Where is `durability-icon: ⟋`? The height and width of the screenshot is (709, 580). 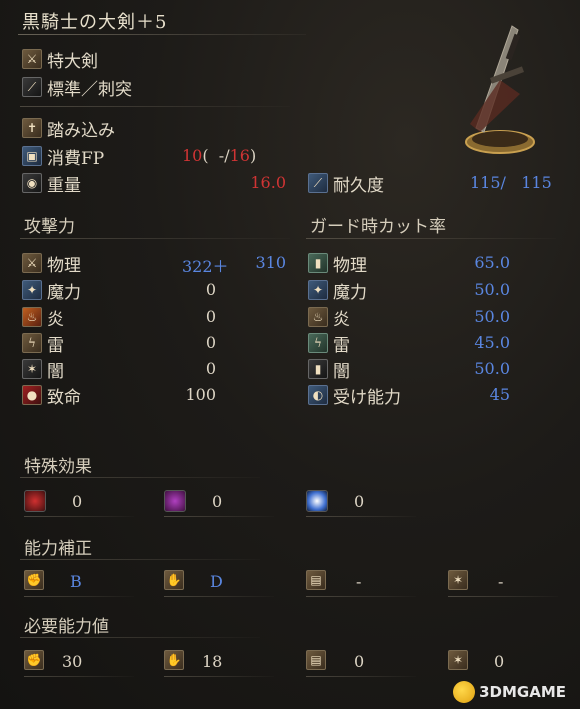 durability-icon: ⟋ is located at coordinates (318, 183).